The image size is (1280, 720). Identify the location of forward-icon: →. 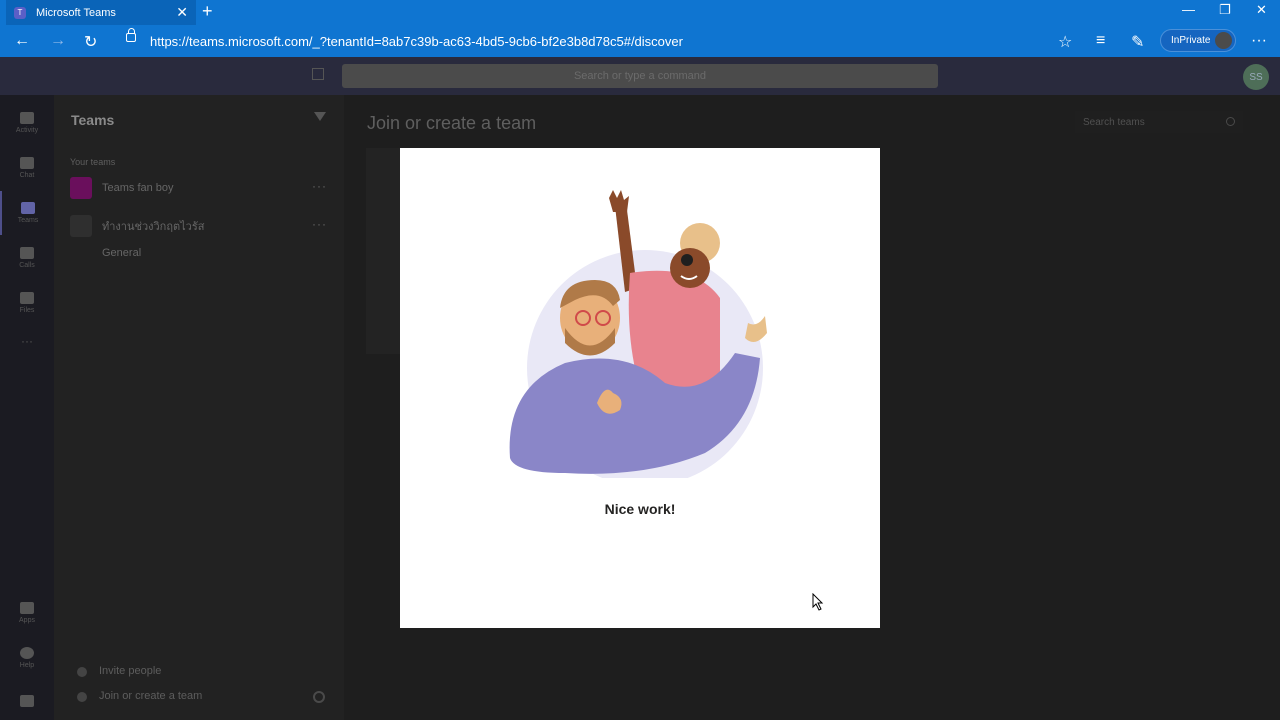
(58, 41).